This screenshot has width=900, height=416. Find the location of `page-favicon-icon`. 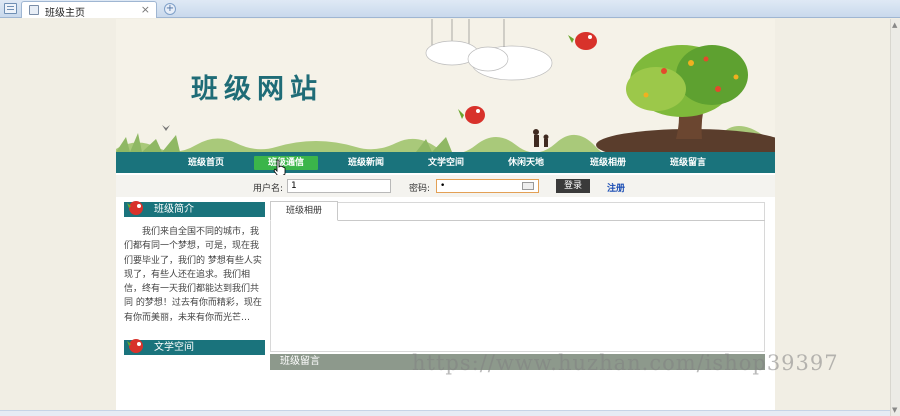

page-favicon-icon is located at coordinates (34, 10).